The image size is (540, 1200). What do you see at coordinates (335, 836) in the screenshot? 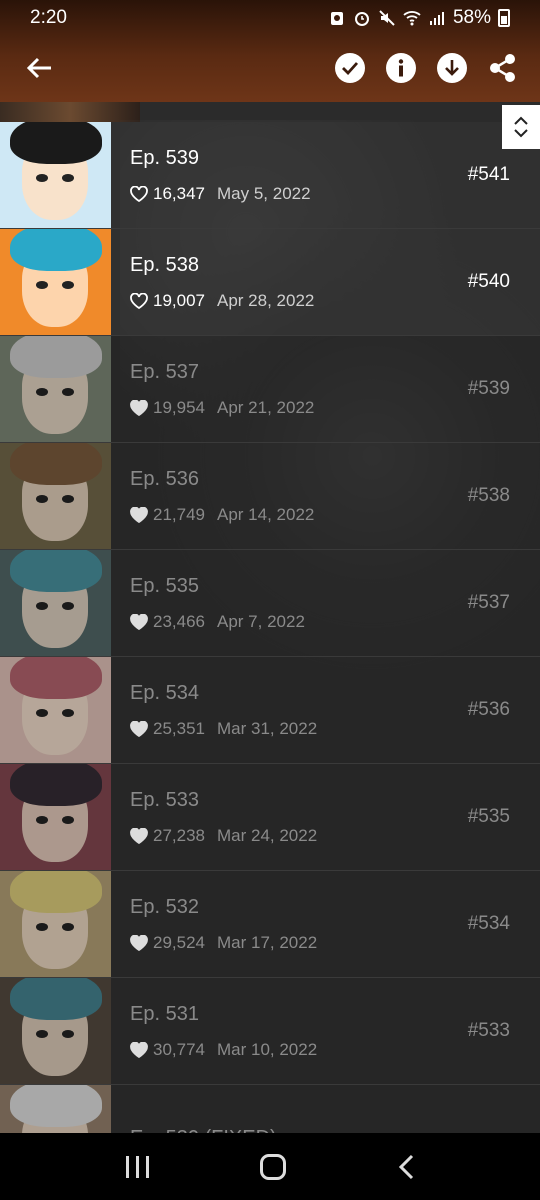
I see `episode-meta: 27,238 Mar 24, 2022` at bounding box center [335, 836].